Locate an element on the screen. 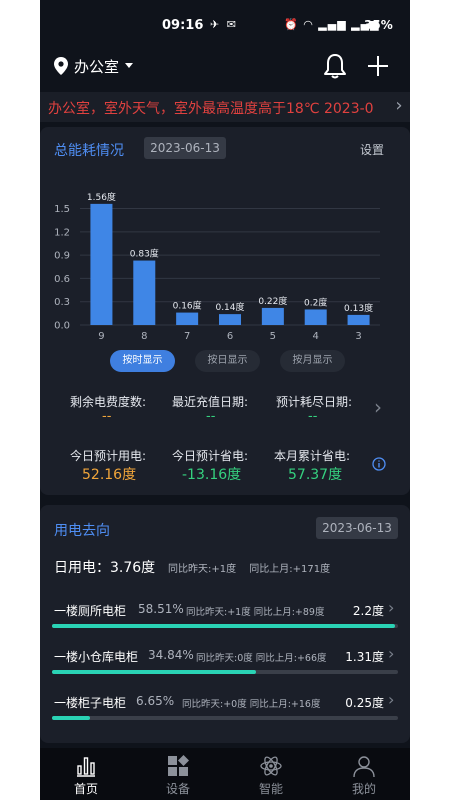 The image size is (450, 800). cabinet-name: 一楼小仓库电柜 is located at coordinates (96, 657).